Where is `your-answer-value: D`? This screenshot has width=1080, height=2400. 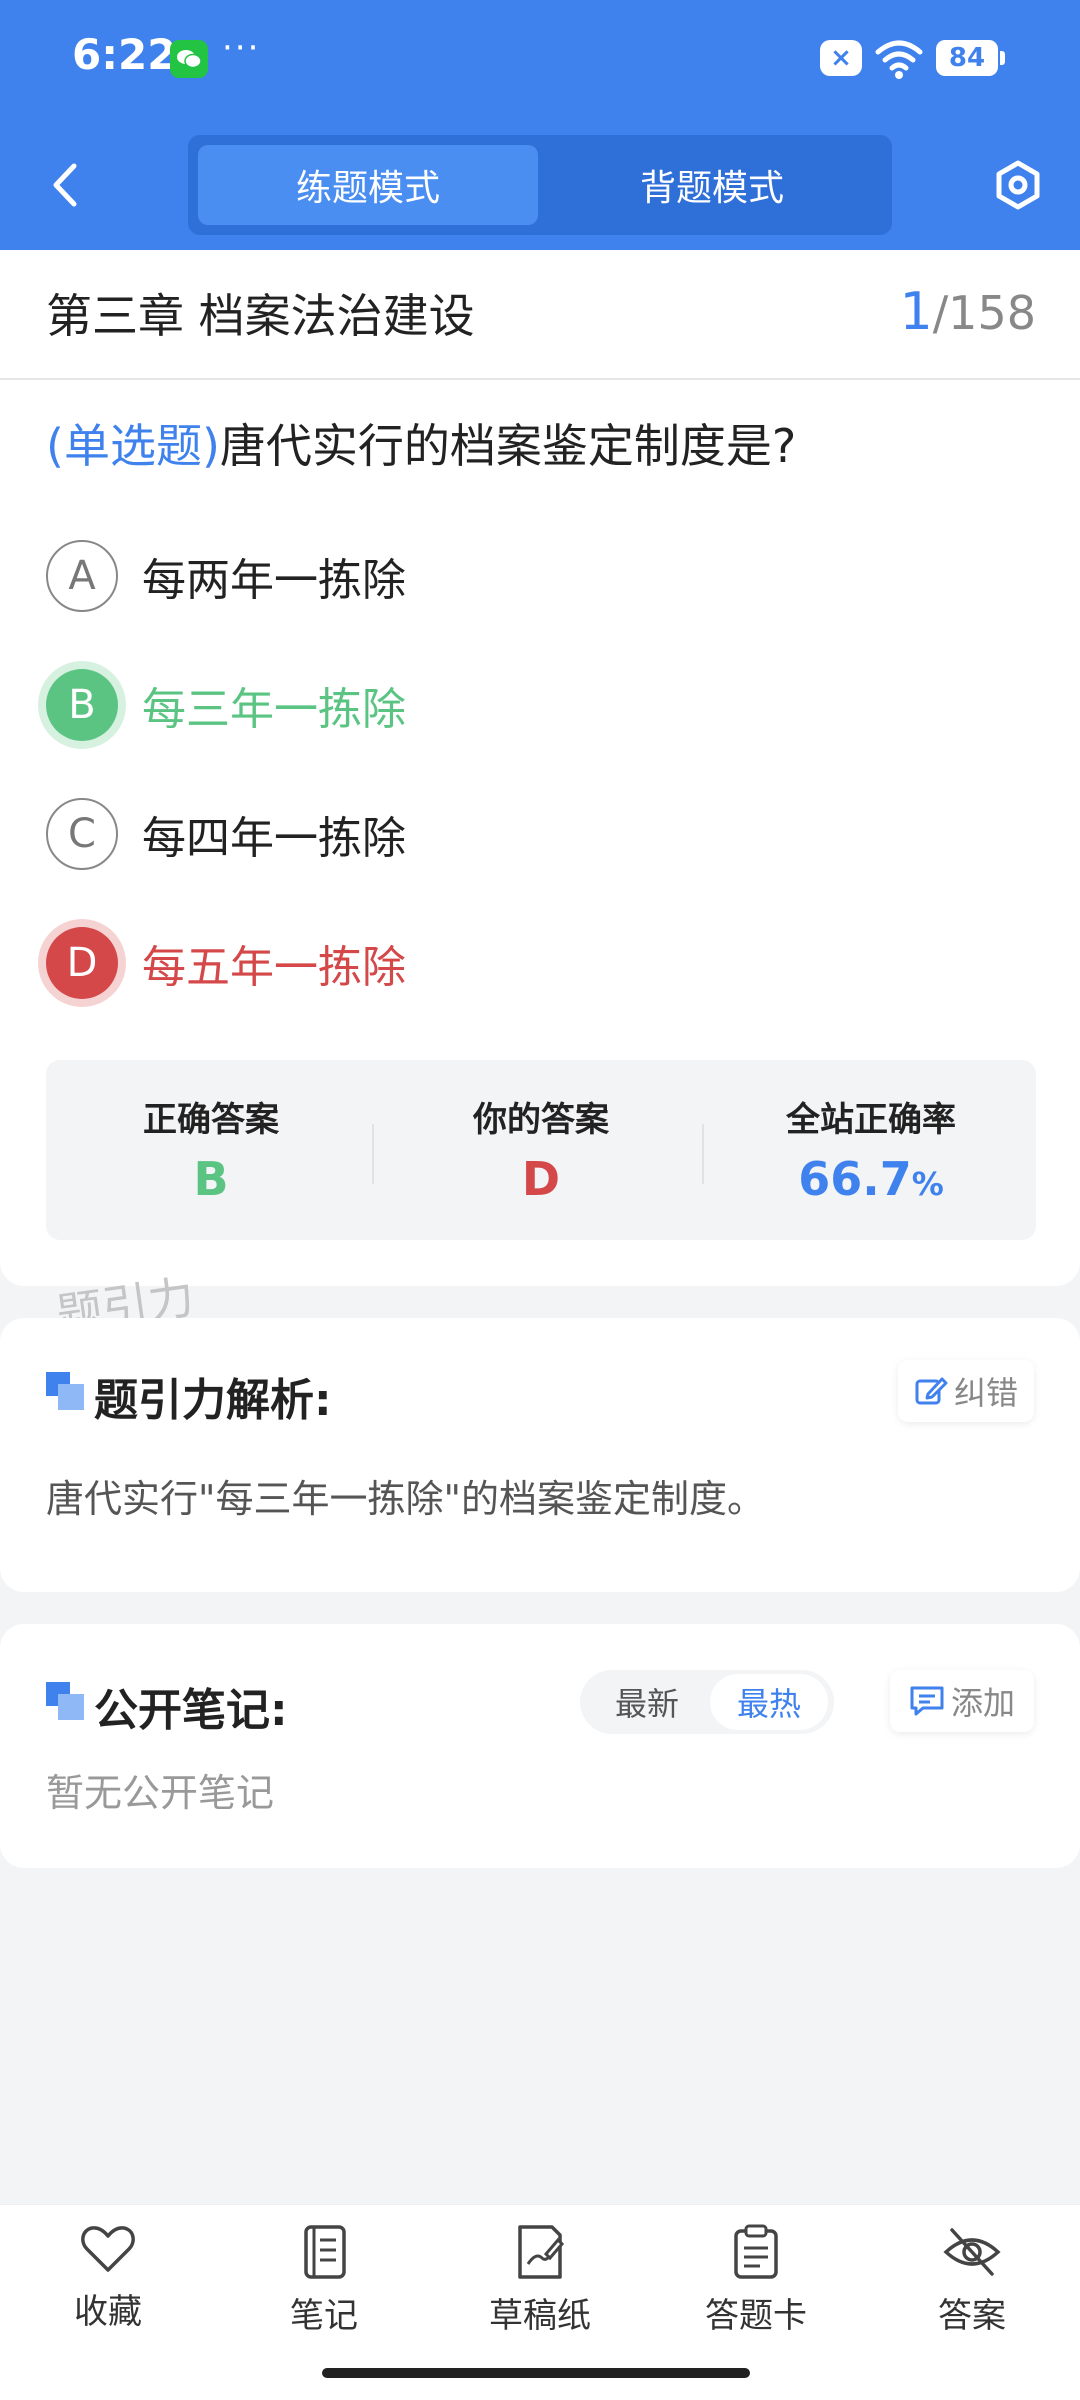
your-answer-value: D is located at coordinates (541, 1179).